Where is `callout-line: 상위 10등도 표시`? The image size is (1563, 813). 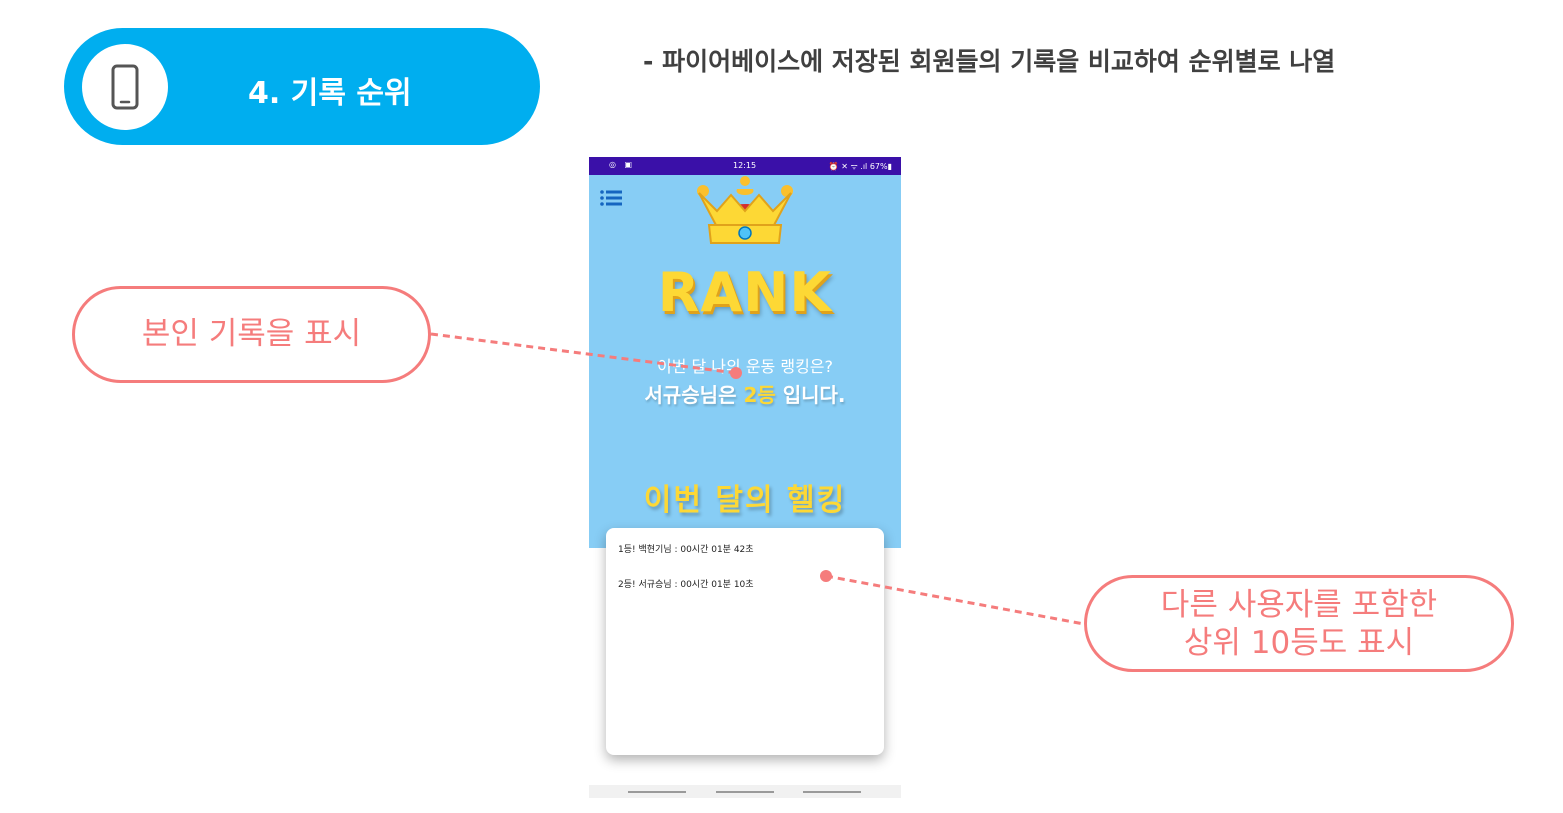 callout-line: 상위 10등도 표시 is located at coordinates (1299, 643).